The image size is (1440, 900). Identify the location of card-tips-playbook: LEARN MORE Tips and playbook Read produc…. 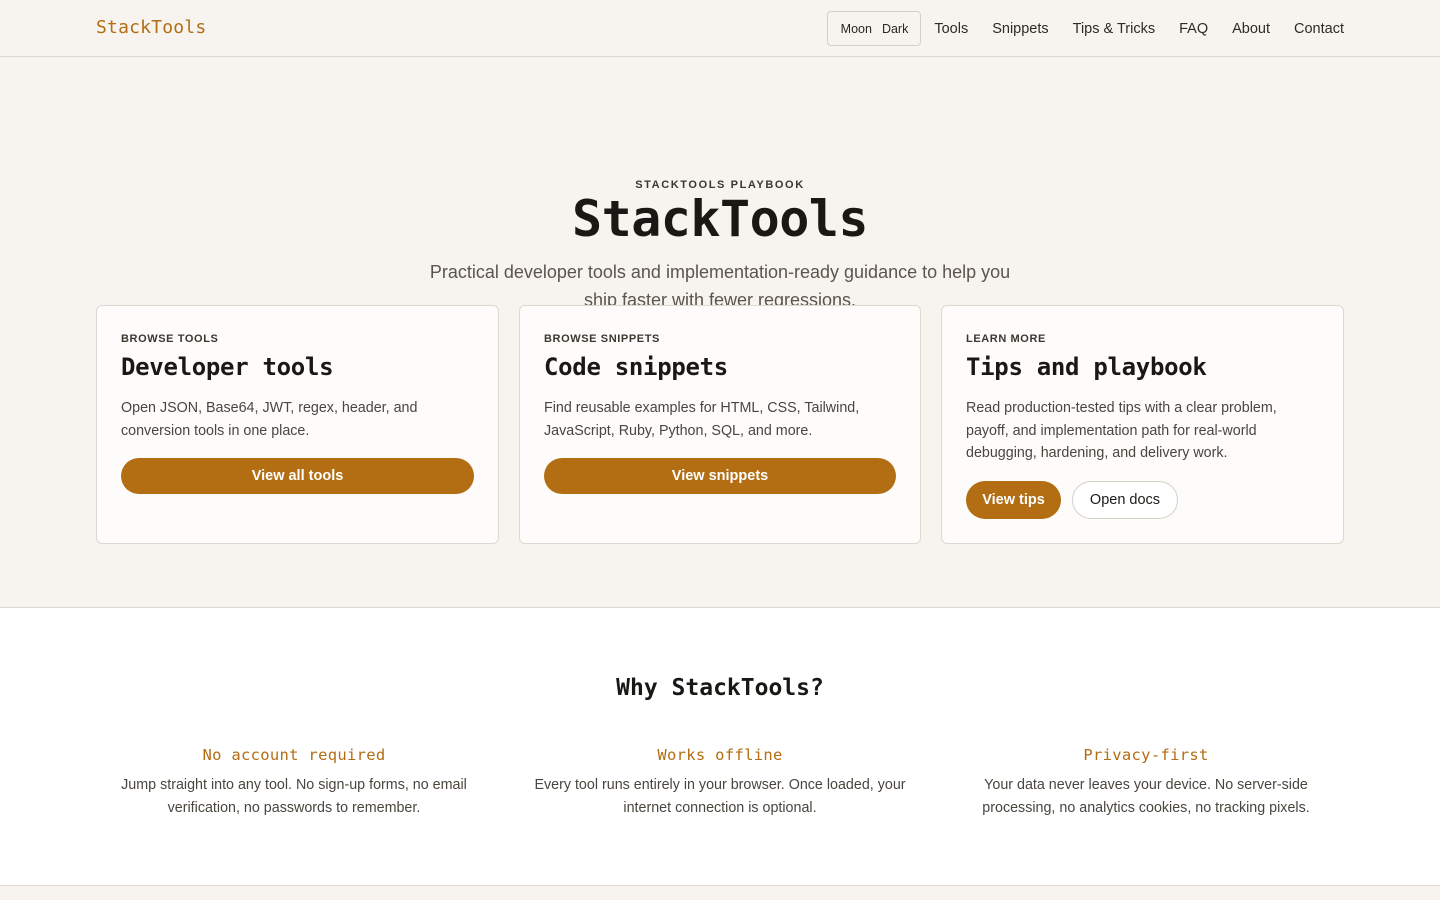
(1142, 424).